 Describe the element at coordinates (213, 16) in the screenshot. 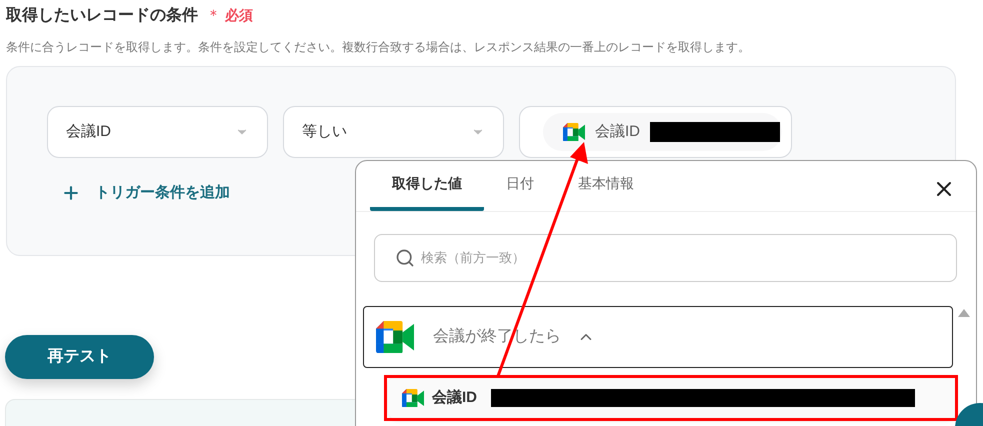

I see `required-mark: ＊` at that location.